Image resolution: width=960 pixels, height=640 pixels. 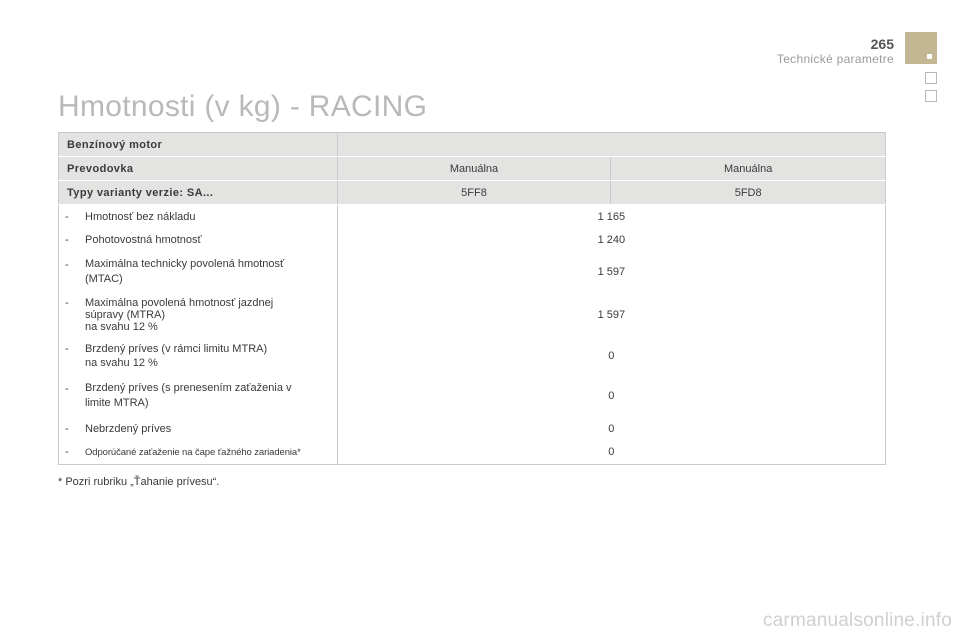 What do you see at coordinates (121, 326) in the screenshot?
I see `row-label-line3: na svahu 12 %` at bounding box center [121, 326].